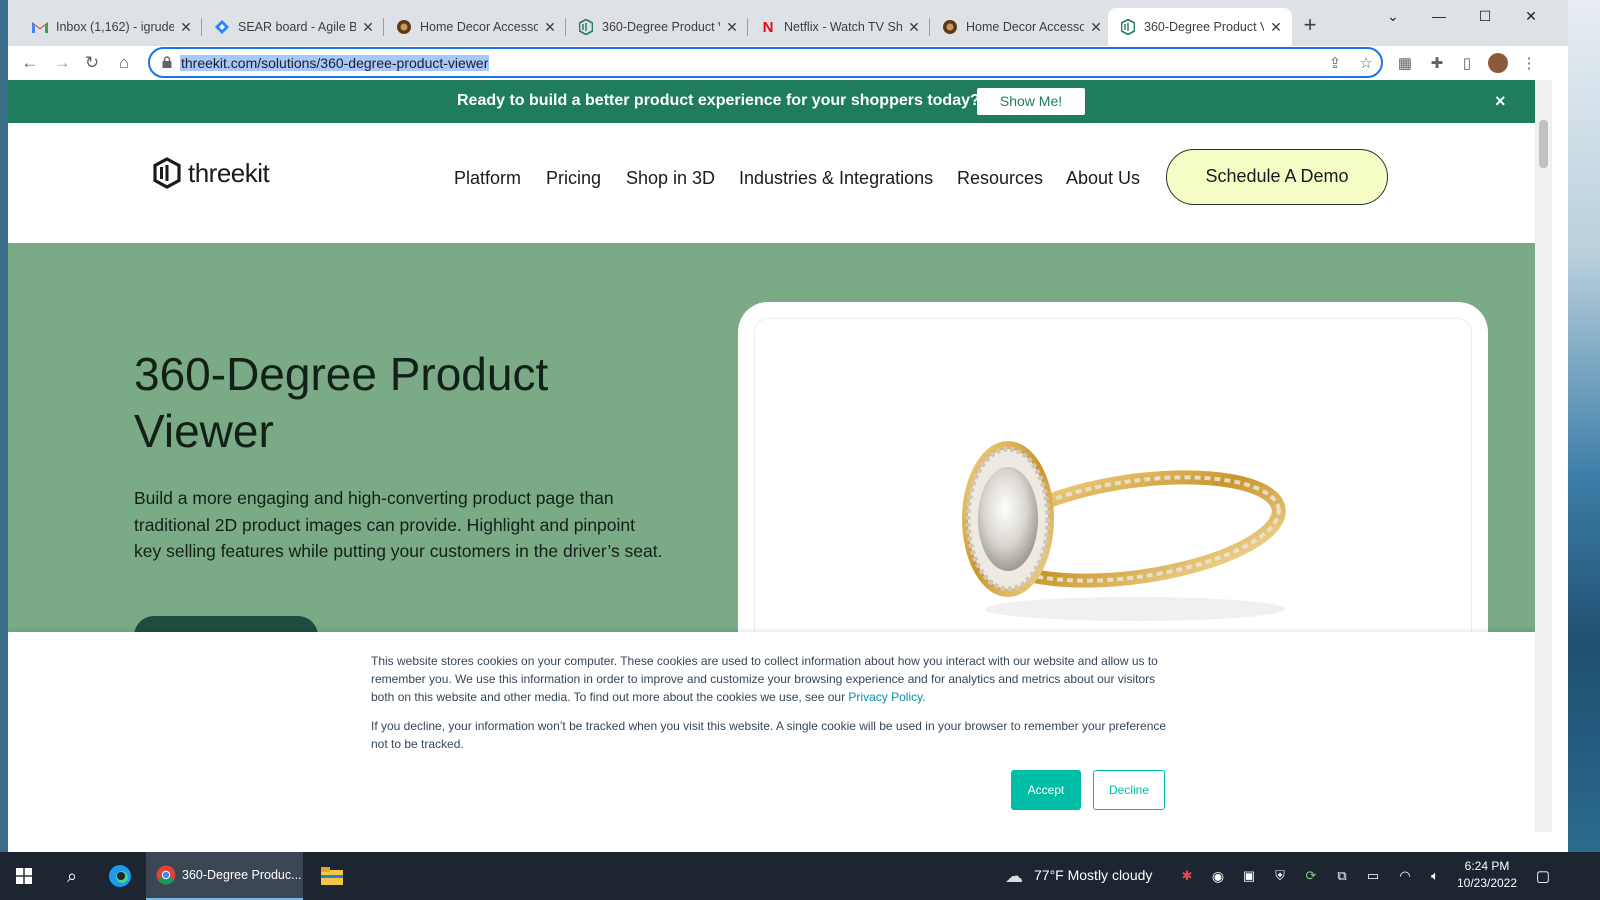  Describe the element at coordinates (768, 27) in the screenshot. I see `netflix-icon: N` at that location.